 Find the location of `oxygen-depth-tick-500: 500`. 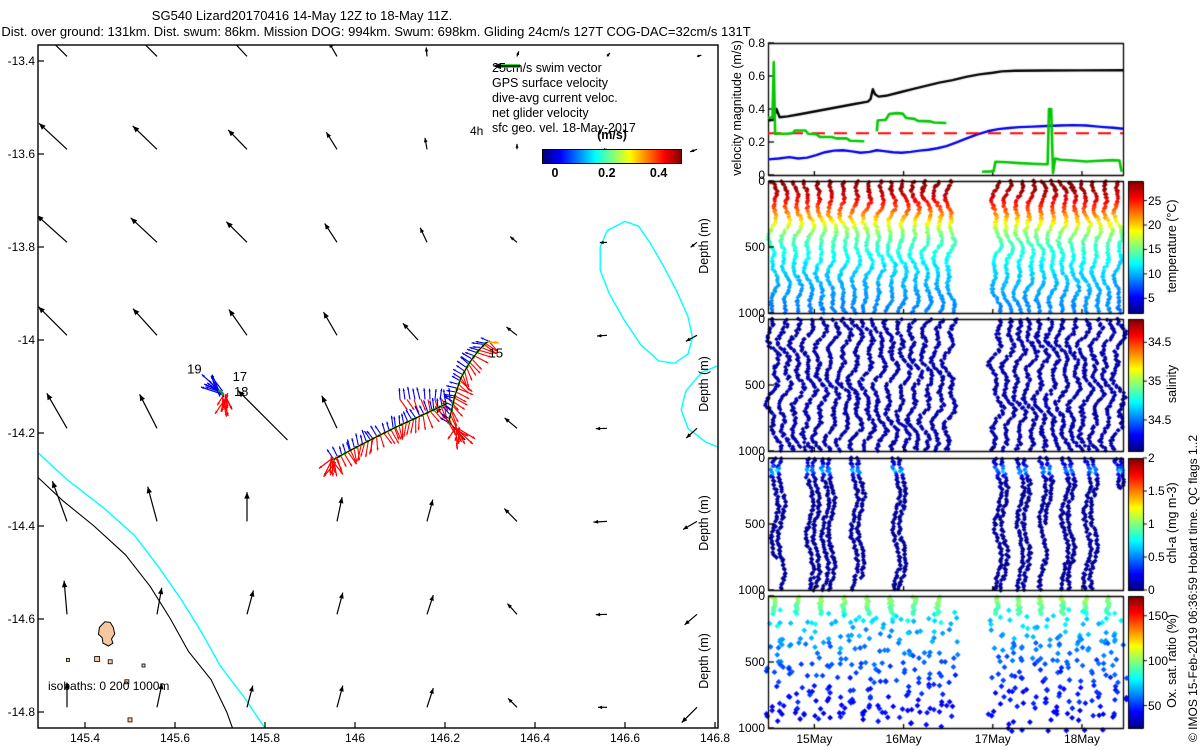

oxygen-depth-tick-500: 500 is located at coordinates (754, 662).